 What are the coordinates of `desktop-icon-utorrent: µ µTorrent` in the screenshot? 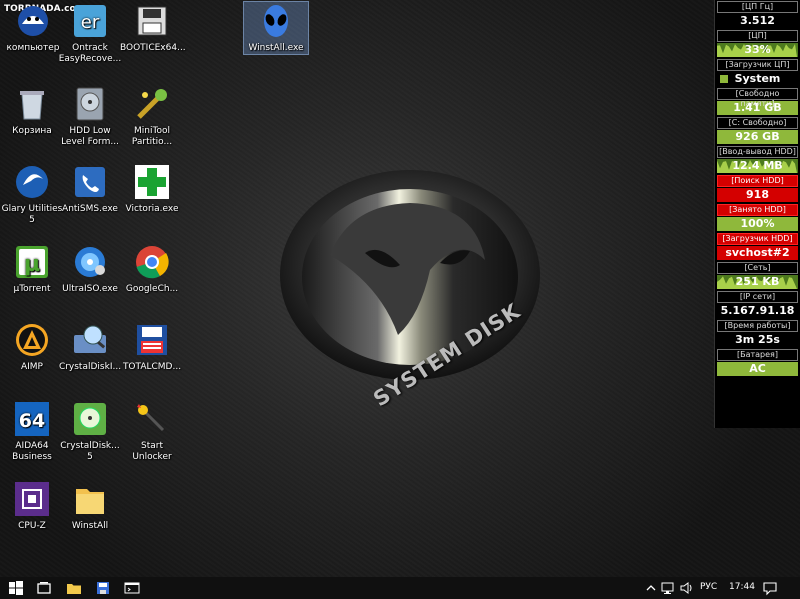 It's located at (32, 269).